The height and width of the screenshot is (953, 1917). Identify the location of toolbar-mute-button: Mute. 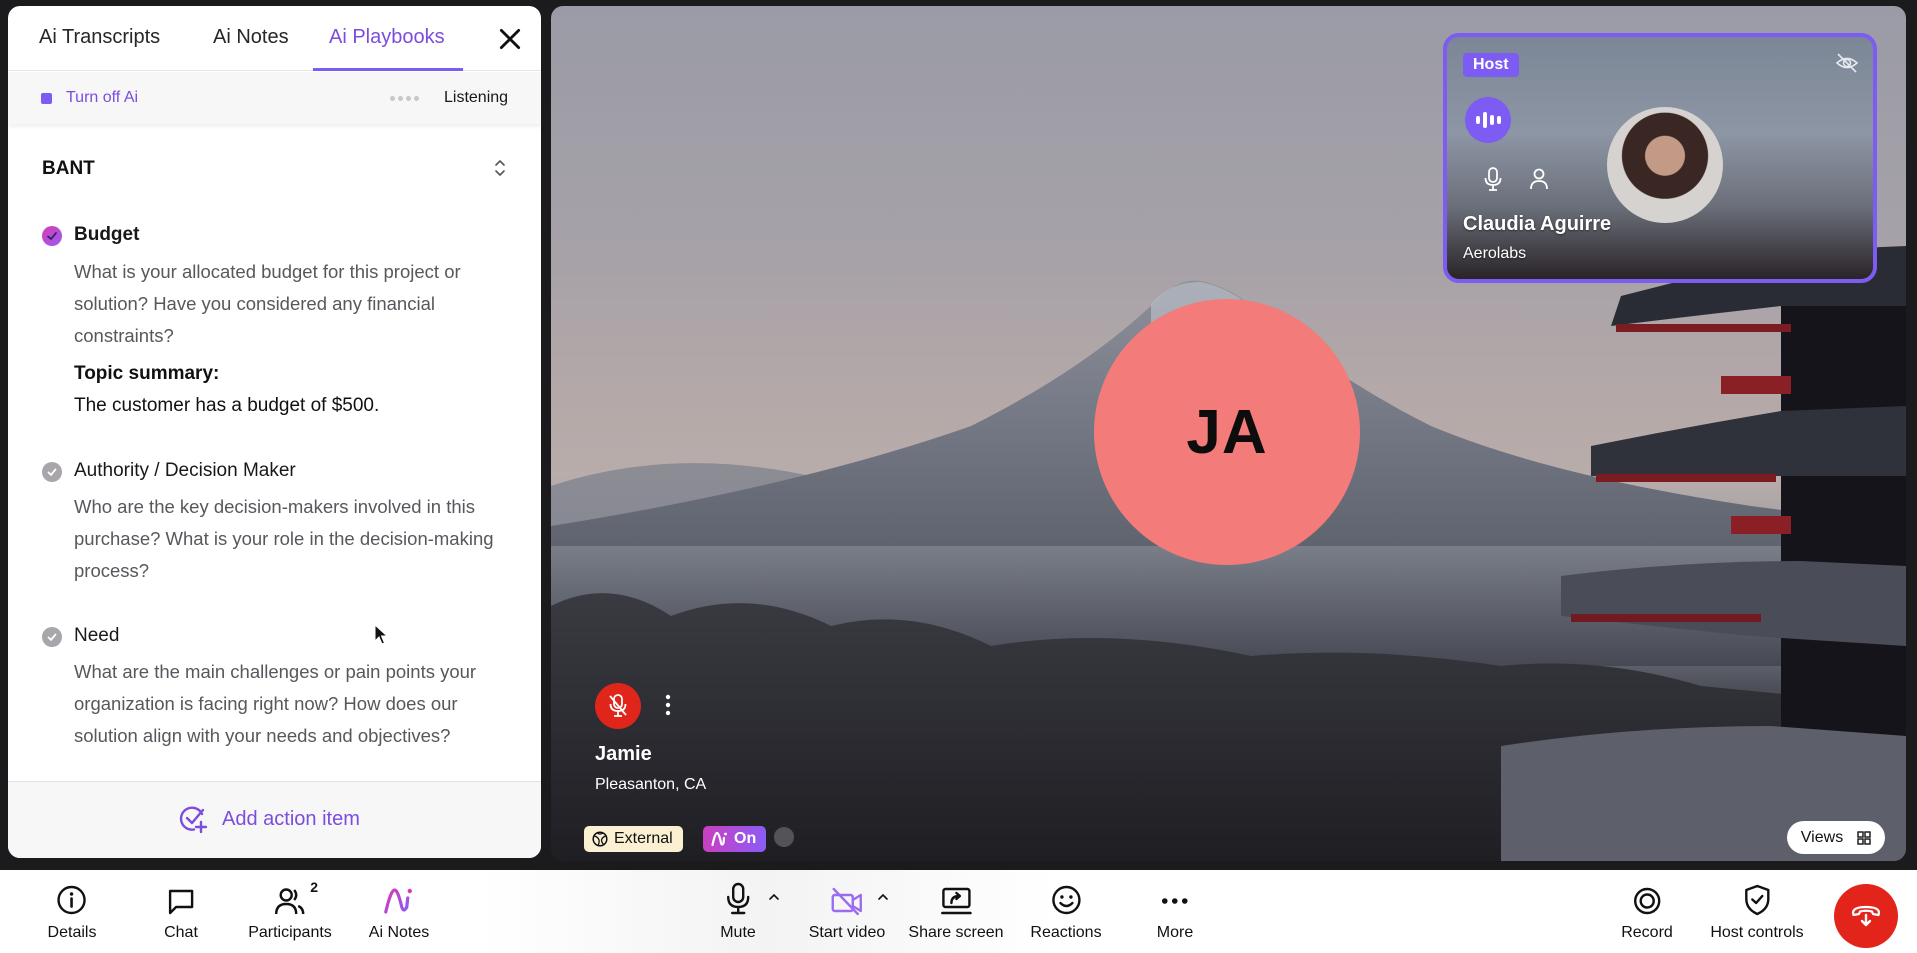
(738, 911).